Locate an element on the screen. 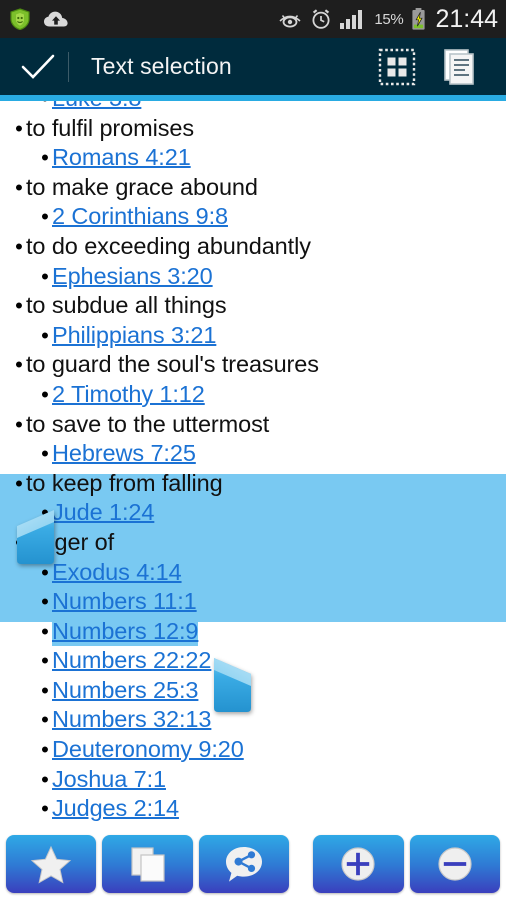 The image size is (506, 900). scripture-reference-label: Judges 2:14 is located at coordinates (115, 808).